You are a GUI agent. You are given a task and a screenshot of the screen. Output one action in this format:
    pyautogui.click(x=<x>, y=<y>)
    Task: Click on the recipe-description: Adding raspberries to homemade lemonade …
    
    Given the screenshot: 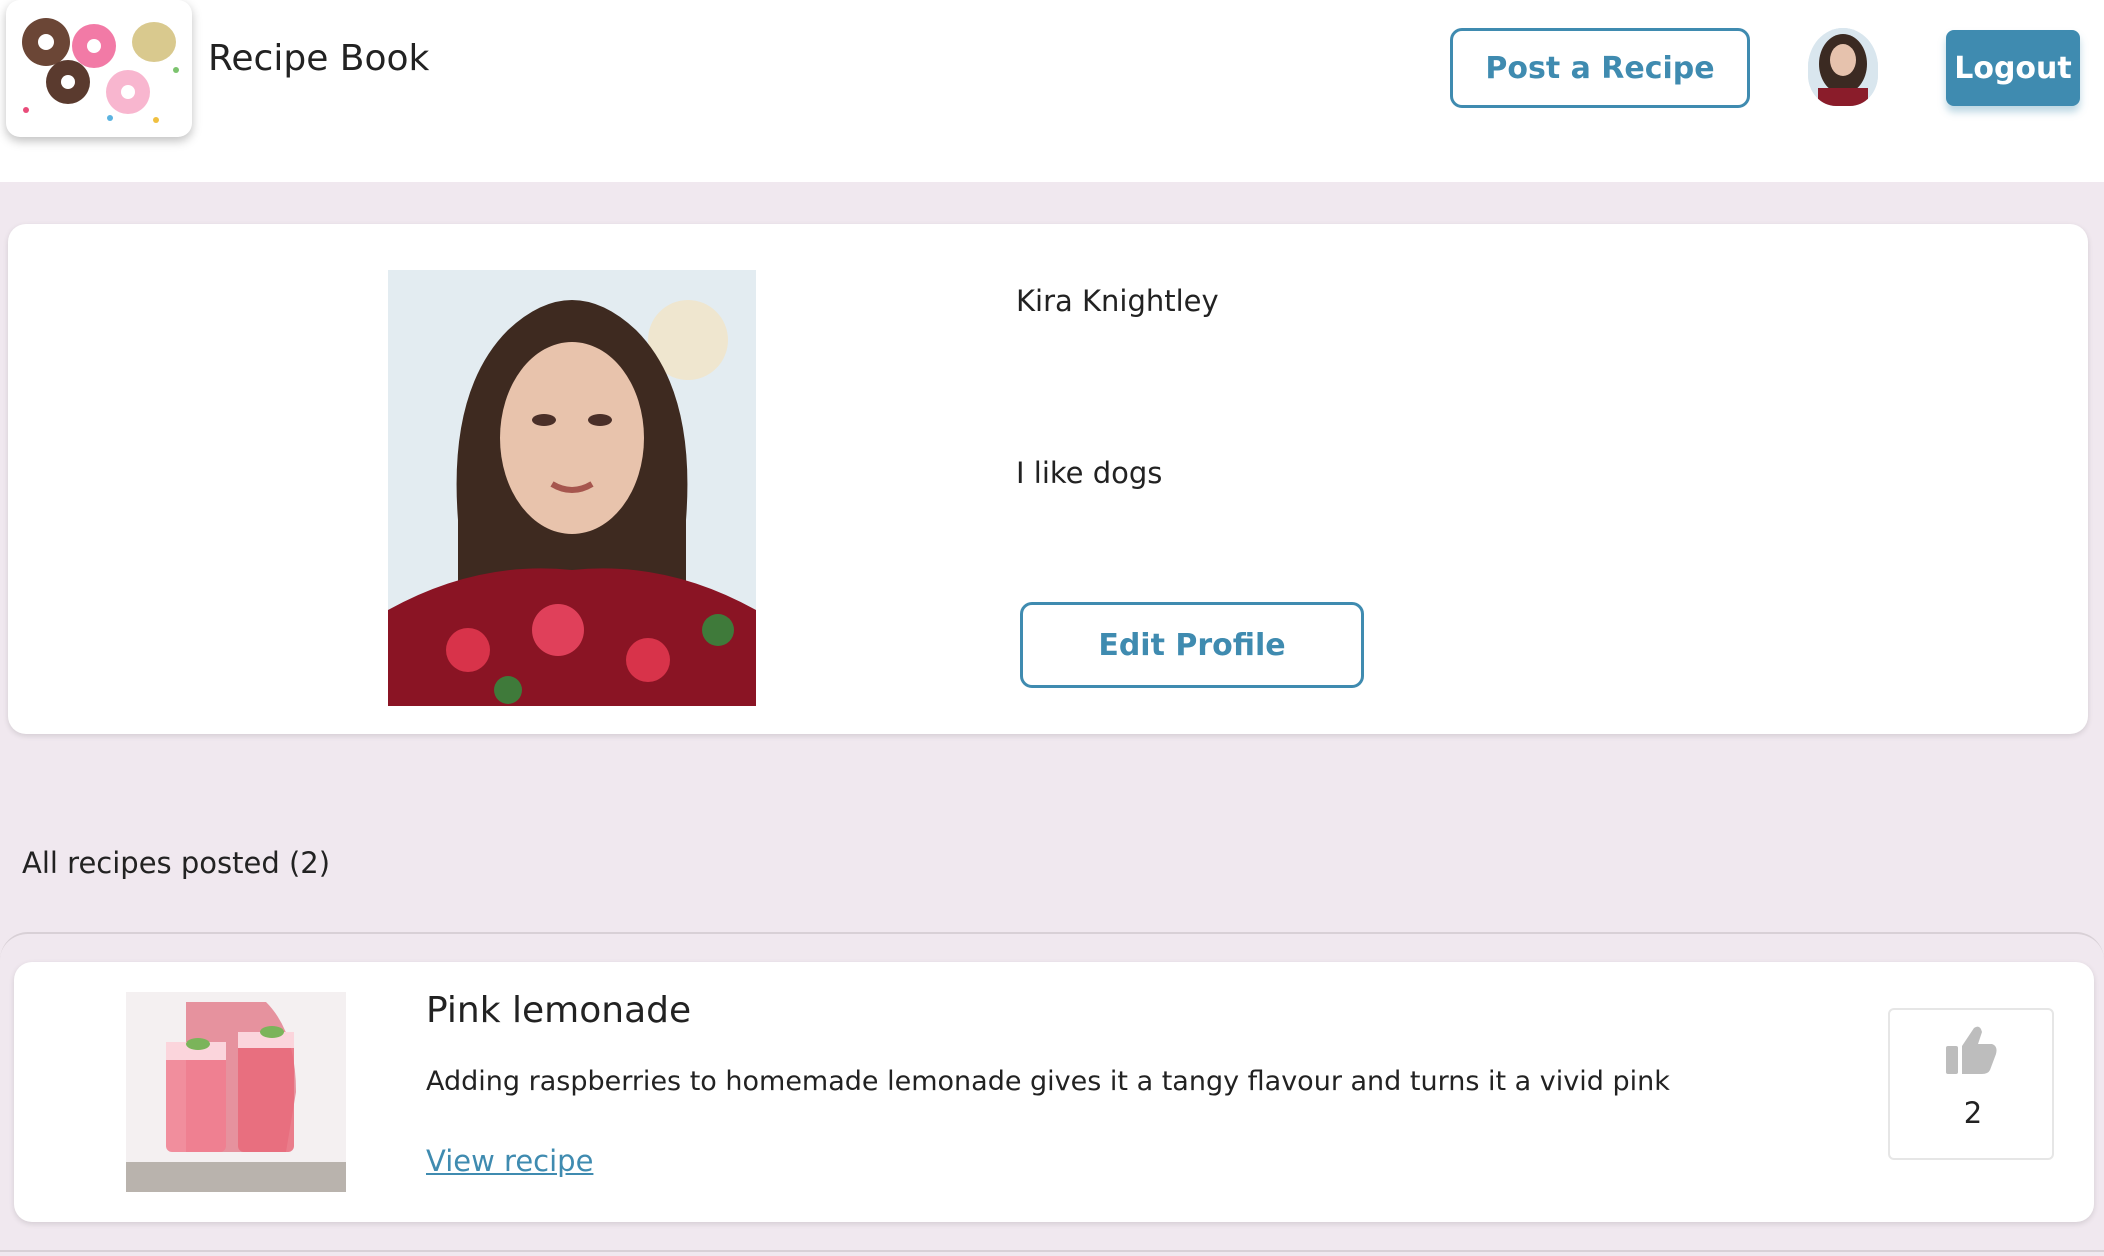 What is the action you would take?
    pyautogui.click(x=1048, y=1081)
    